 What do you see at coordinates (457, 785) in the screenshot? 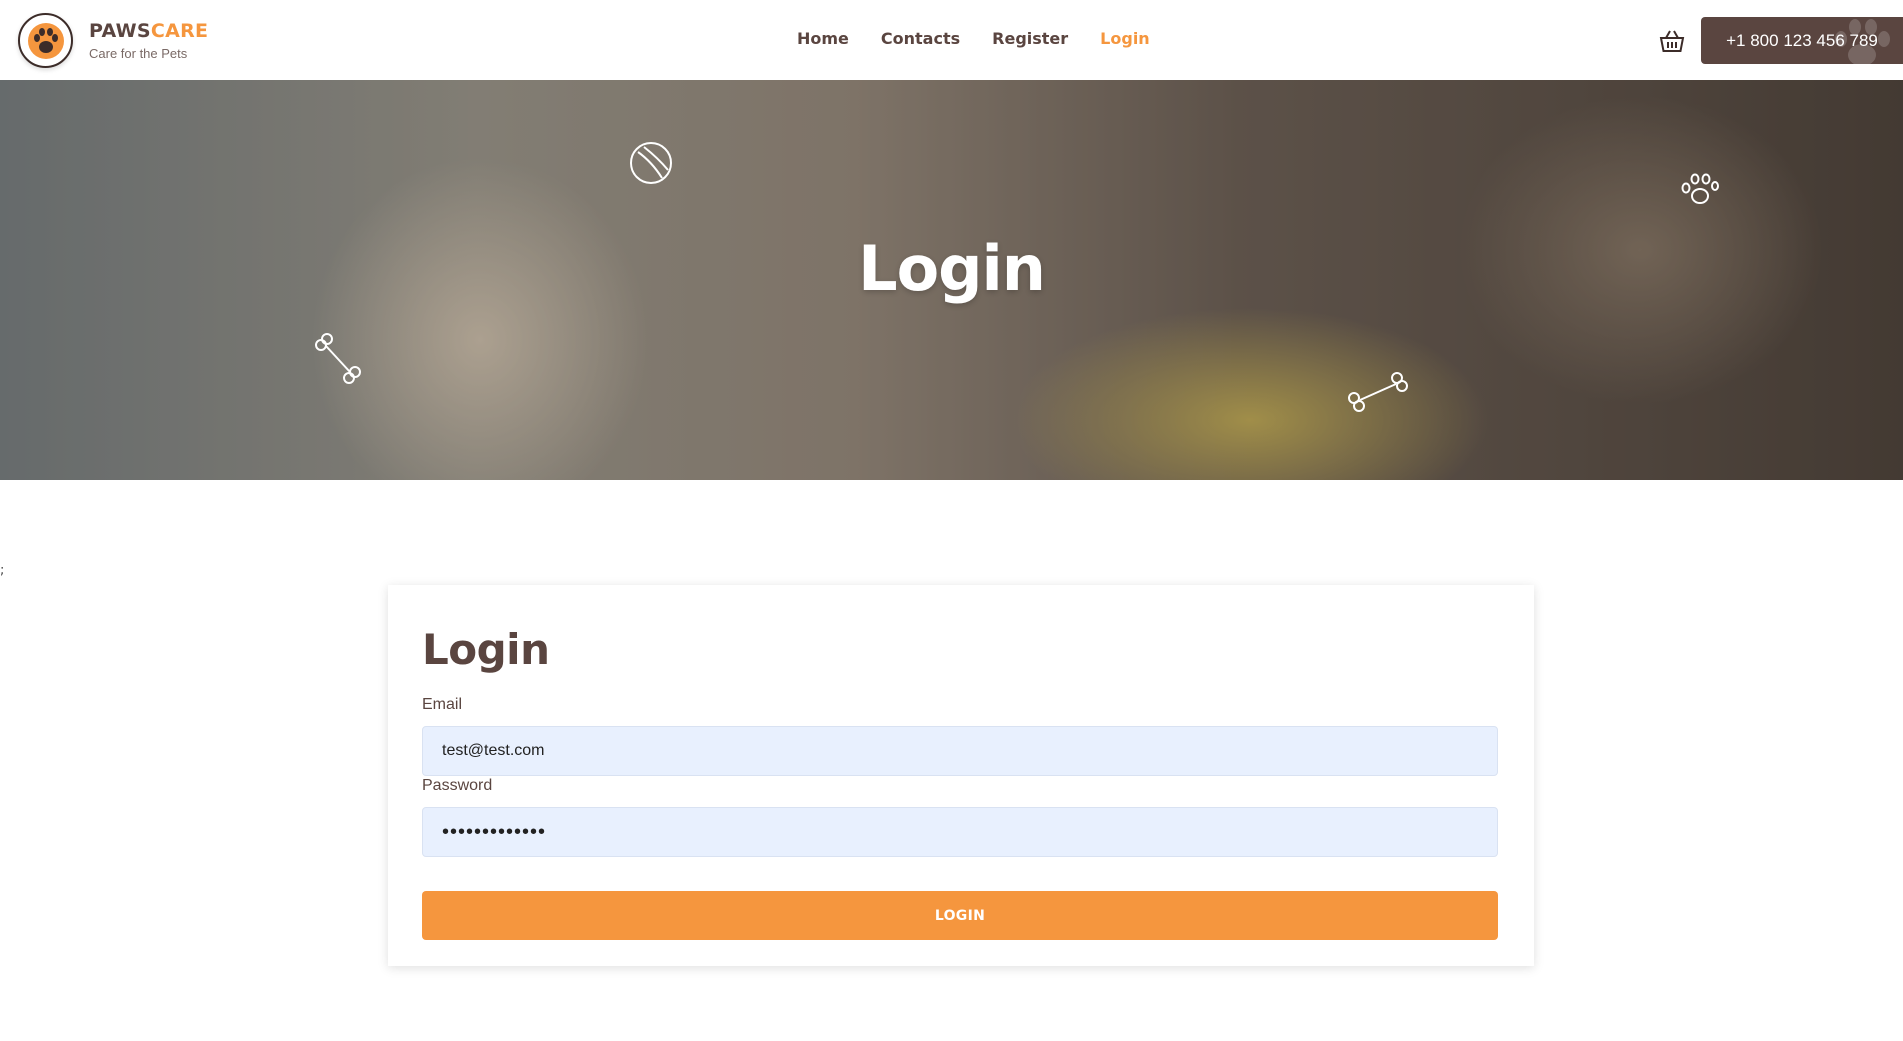
I see `password-label: Password` at bounding box center [457, 785].